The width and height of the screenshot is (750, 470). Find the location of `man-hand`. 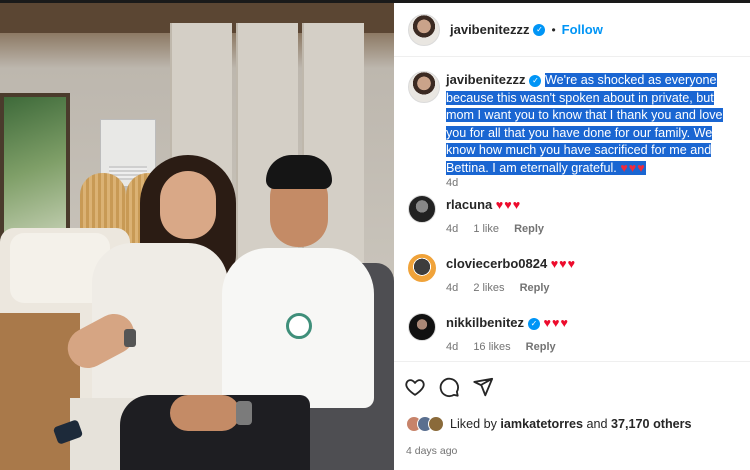

man-hand is located at coordinates (205, 413).